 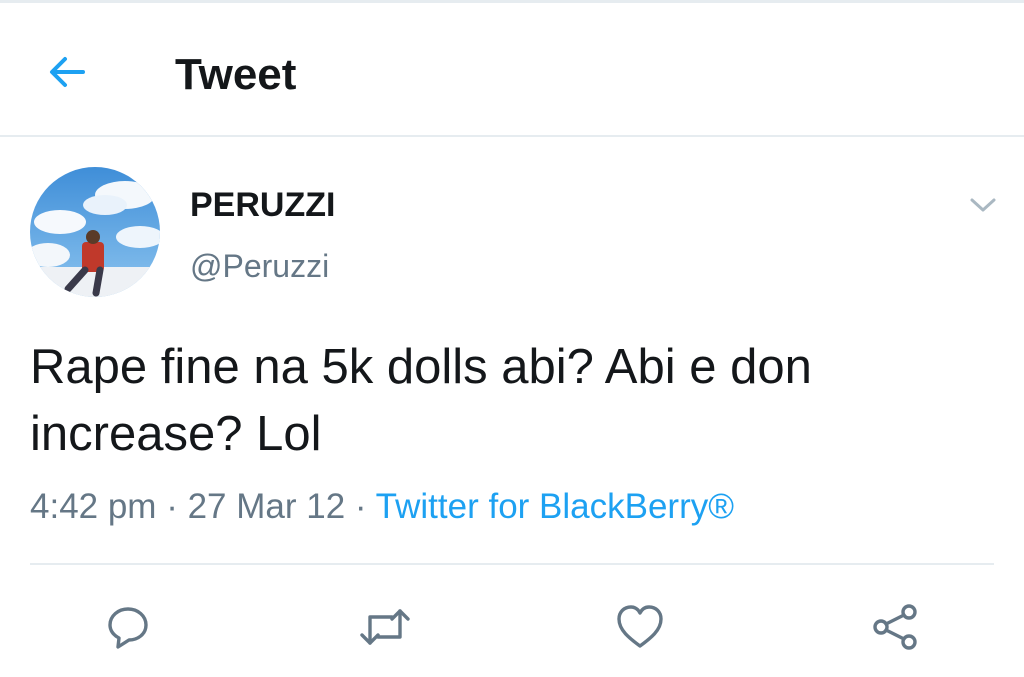 I want to click on share-button, so click(x=895, y=627).